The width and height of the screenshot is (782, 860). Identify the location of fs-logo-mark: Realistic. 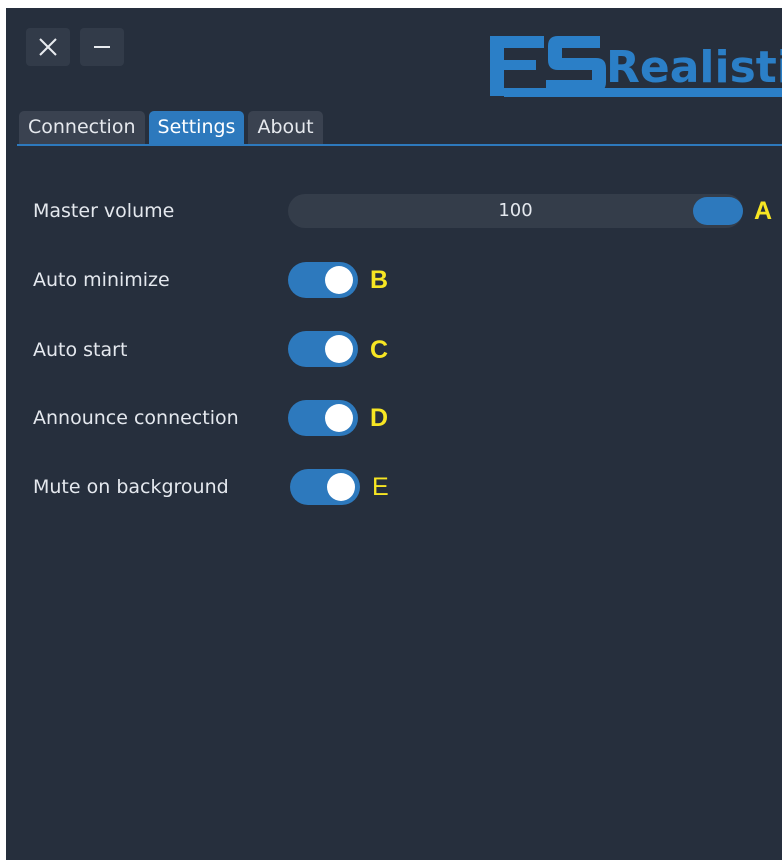
(636, 66).